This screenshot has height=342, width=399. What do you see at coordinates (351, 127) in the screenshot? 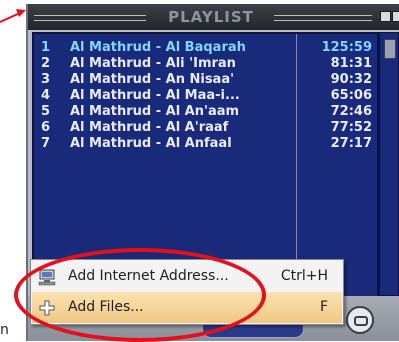
I see `track-duration: 77:52` at bounding box center [351, 127].